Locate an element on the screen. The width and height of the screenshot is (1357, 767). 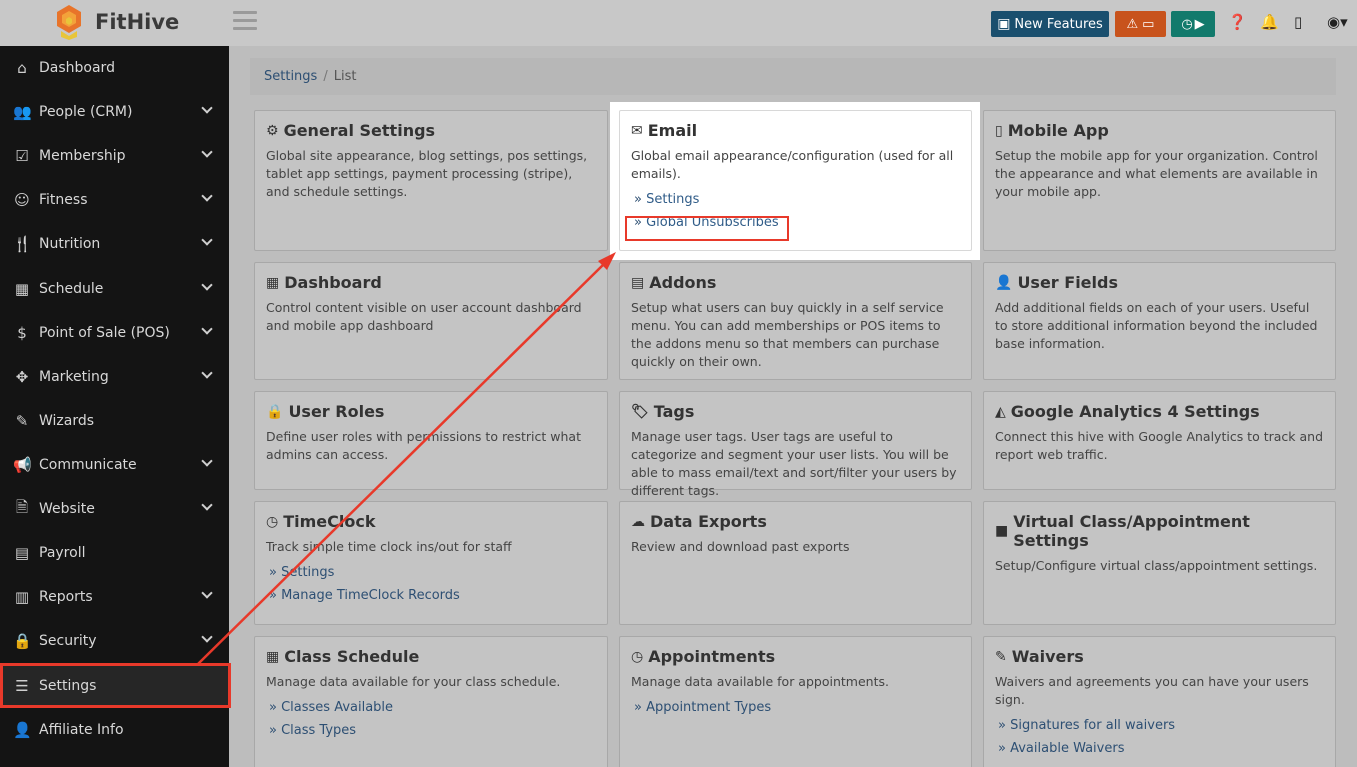
available-waivers-link: Available Waivers is located at coordinates (1161, 748).